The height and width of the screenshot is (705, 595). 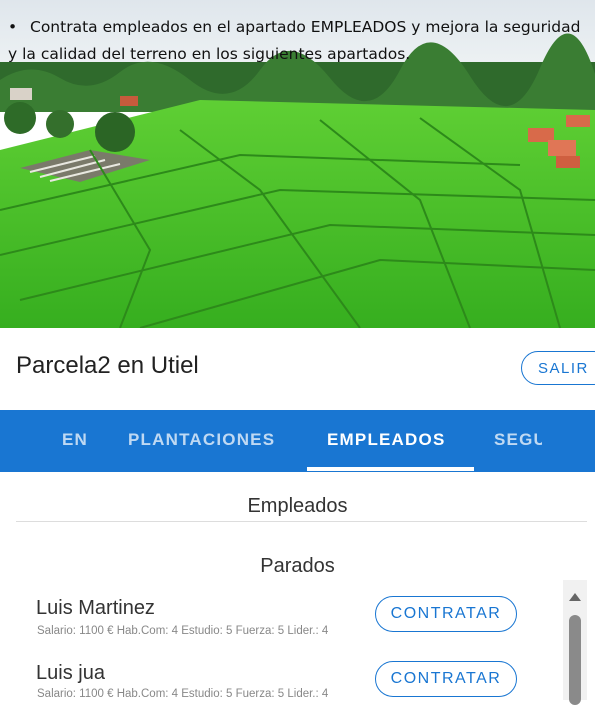 I want to click on tab-empleados: EMPLEADOS, so click(x=386, y=441).